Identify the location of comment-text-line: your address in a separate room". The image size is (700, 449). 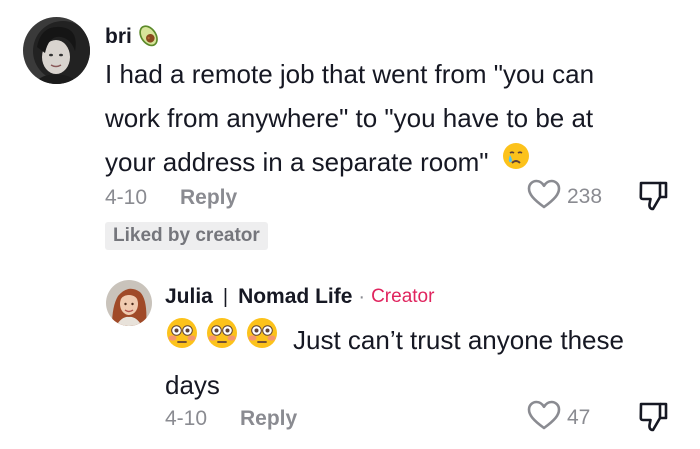
(297, 162).